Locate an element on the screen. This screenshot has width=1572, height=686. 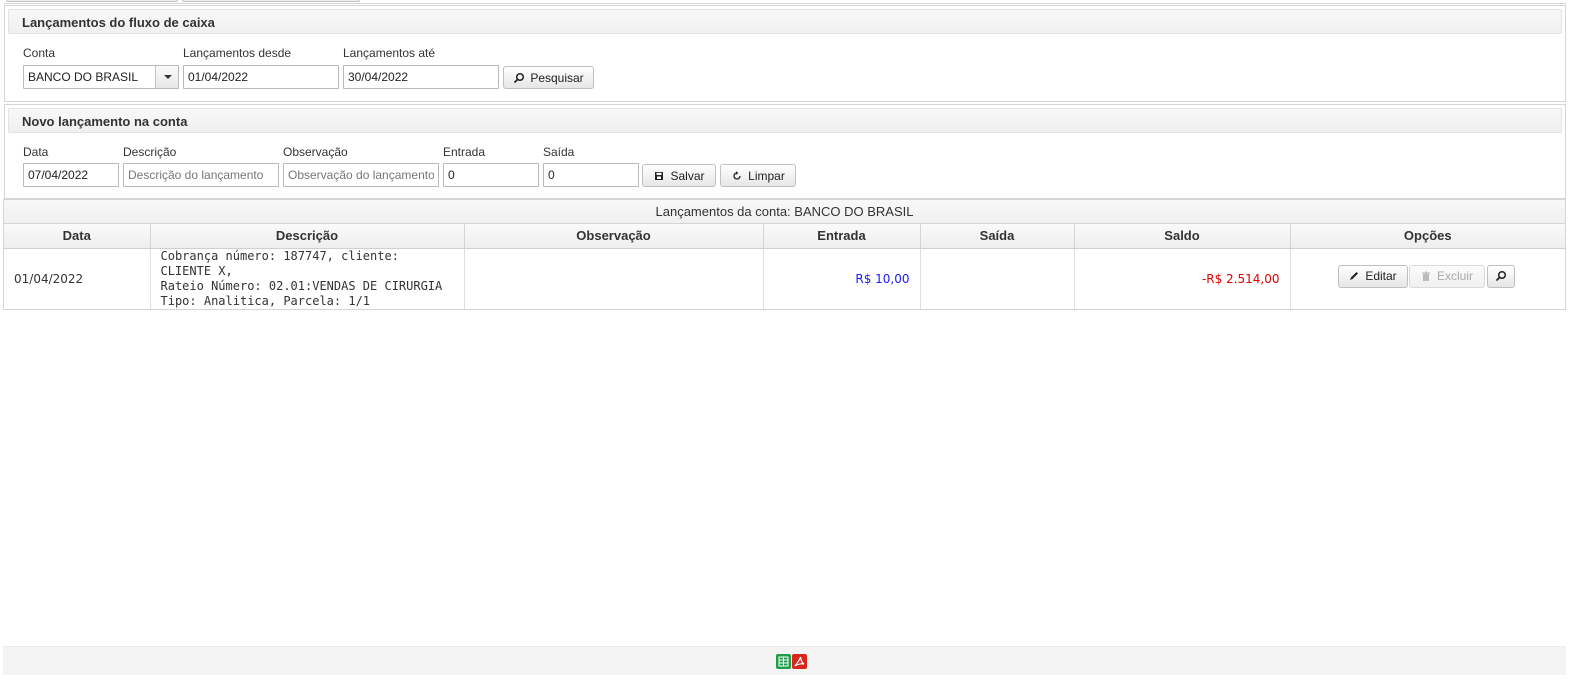
excel-icon is located at coordinates (783, 661).